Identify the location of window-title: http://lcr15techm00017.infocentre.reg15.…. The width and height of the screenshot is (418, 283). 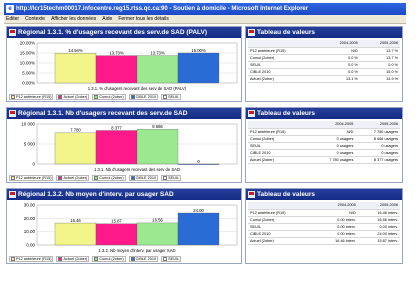
(162, 9).